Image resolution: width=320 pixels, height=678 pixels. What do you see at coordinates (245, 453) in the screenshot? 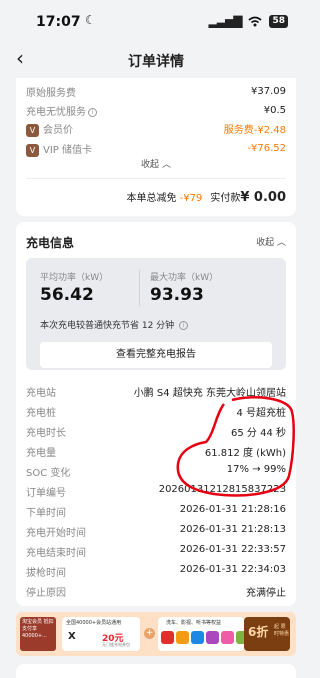
I see `detail-value: 61.812 度 (kWh)` at bounding box center [245, 453].